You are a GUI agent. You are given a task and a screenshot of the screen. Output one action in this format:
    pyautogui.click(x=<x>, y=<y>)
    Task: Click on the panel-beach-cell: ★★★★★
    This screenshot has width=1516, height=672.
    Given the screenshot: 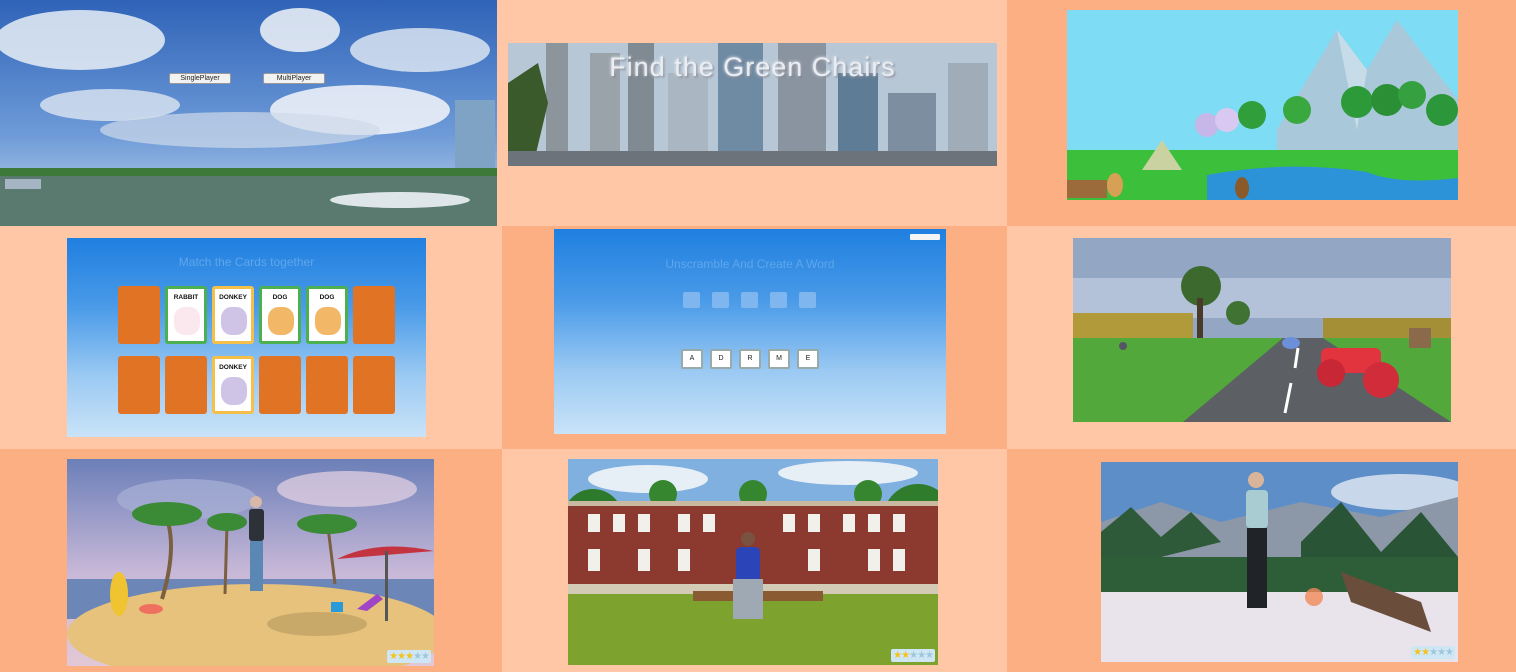 What is the action you would take?
    pyautogui.click(x=251, y=560)
    